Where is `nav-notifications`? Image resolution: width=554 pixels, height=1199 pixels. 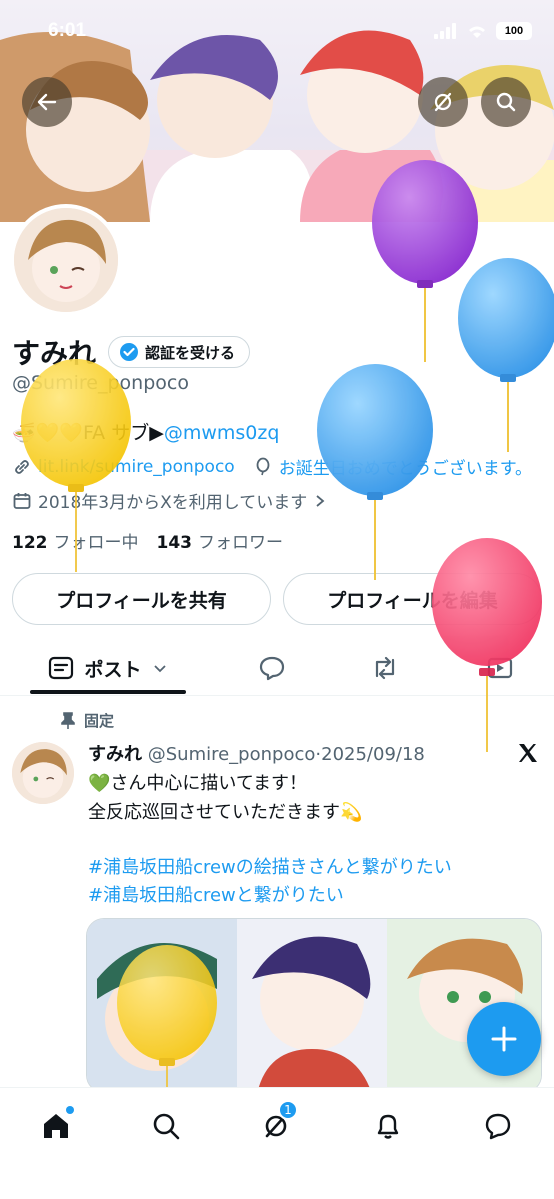 nav-notifications is located at coordinates (388, 1126).